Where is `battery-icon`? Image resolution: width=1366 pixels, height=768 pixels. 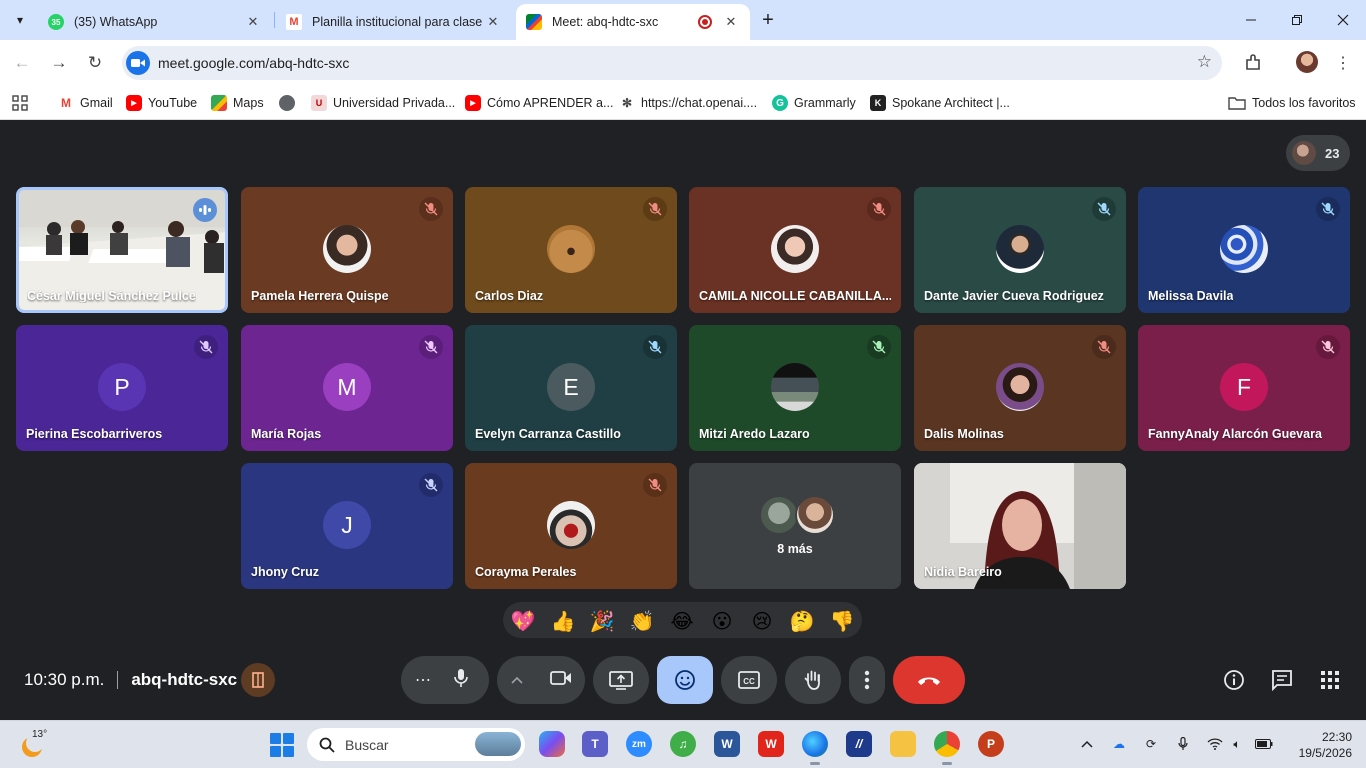 battery-icon is located at coordinates (1264, 744).